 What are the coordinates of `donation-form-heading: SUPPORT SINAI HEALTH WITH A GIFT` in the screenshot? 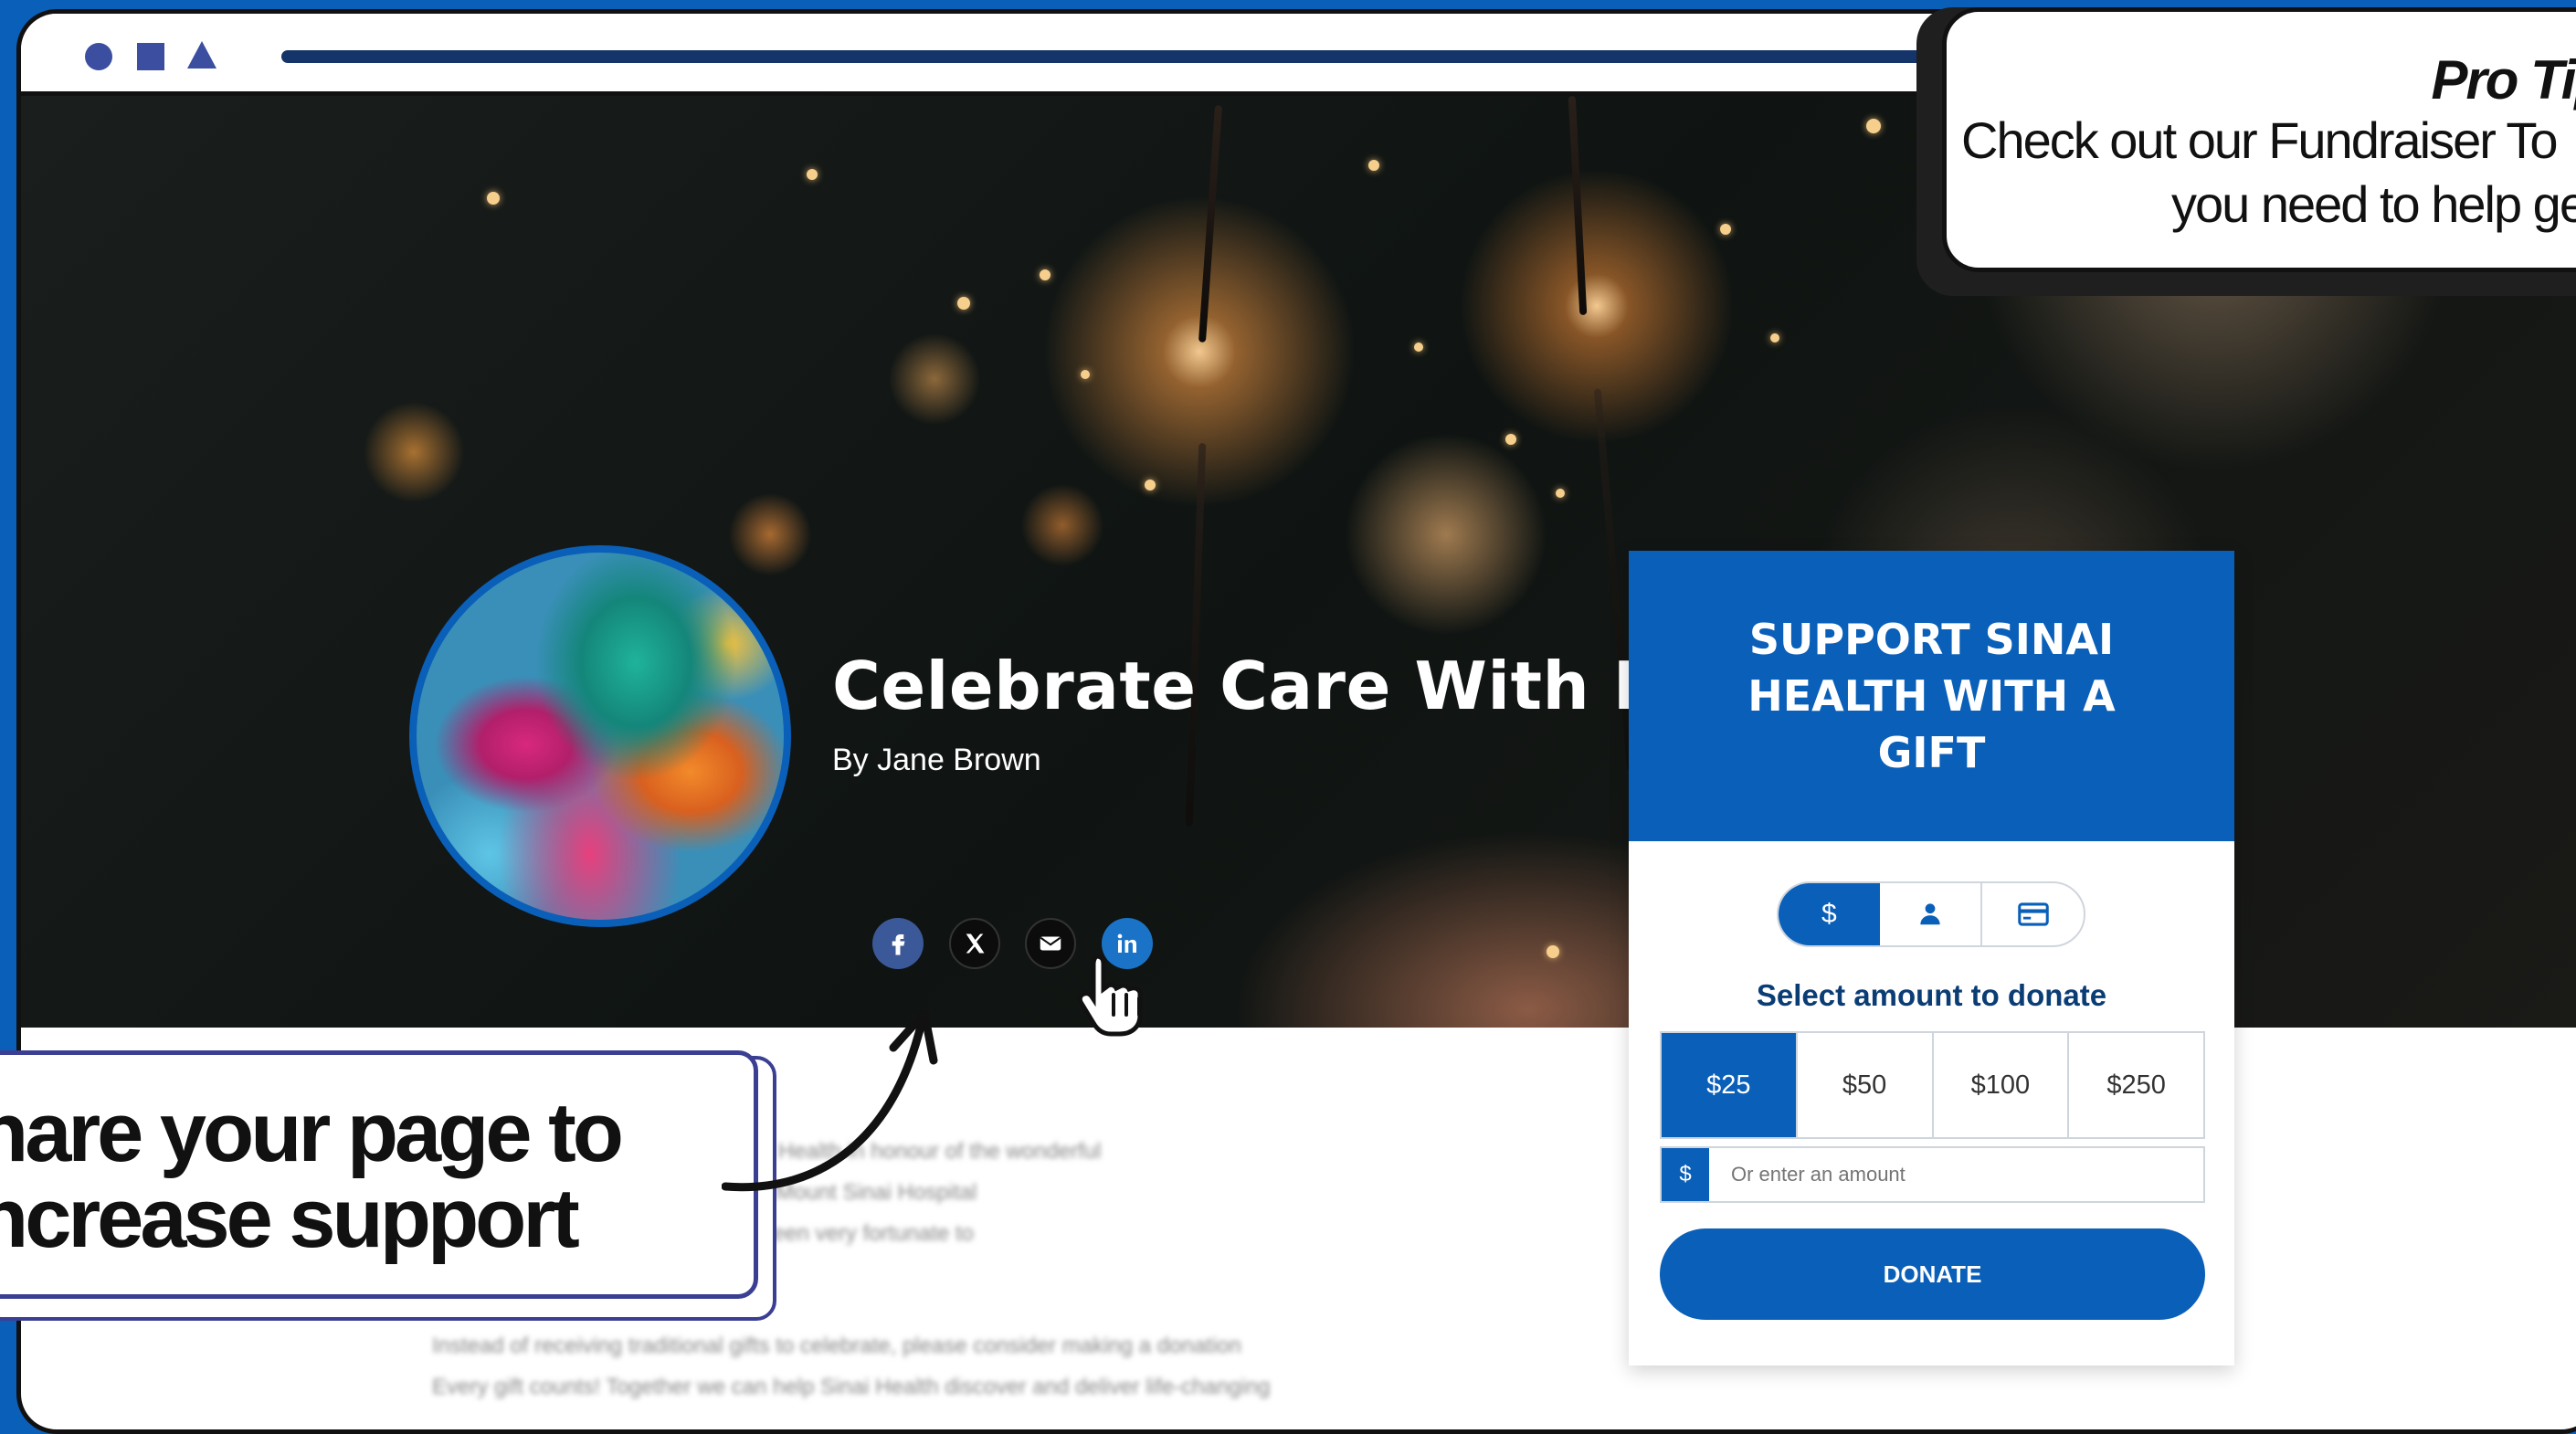 It's located at (1931, 696).